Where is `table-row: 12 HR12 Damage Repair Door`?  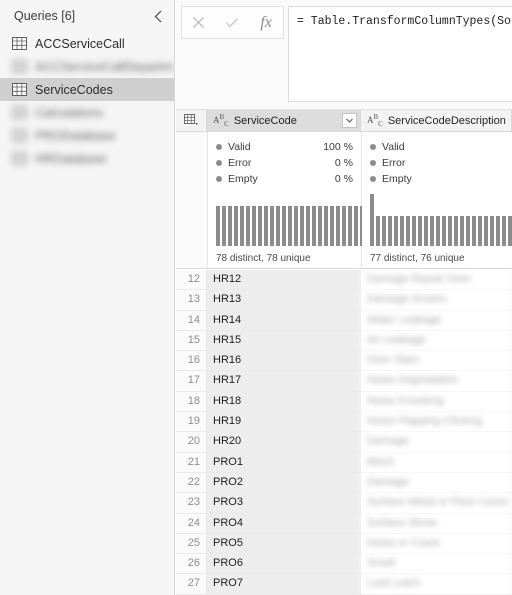
table-row: 12 HR12 Damage Repair Door is located at coordinates (344, 280).